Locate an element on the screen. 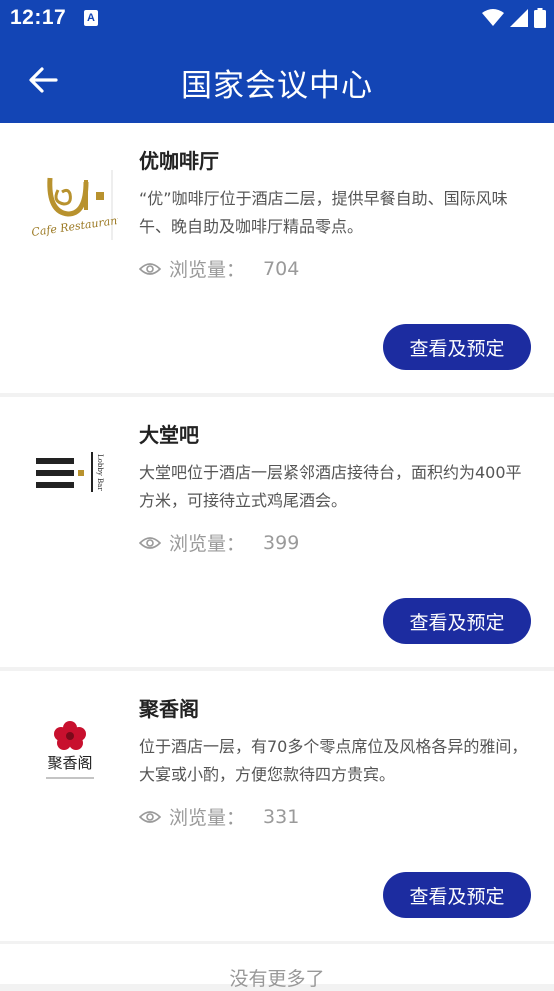 The image size is (554, 991). venue-description: 大堂吧位于酒店一层紧邻酒店接待台，面积约为400平方米，可接待立式鸡尾酒会。 is located at coordinates (330, 486).